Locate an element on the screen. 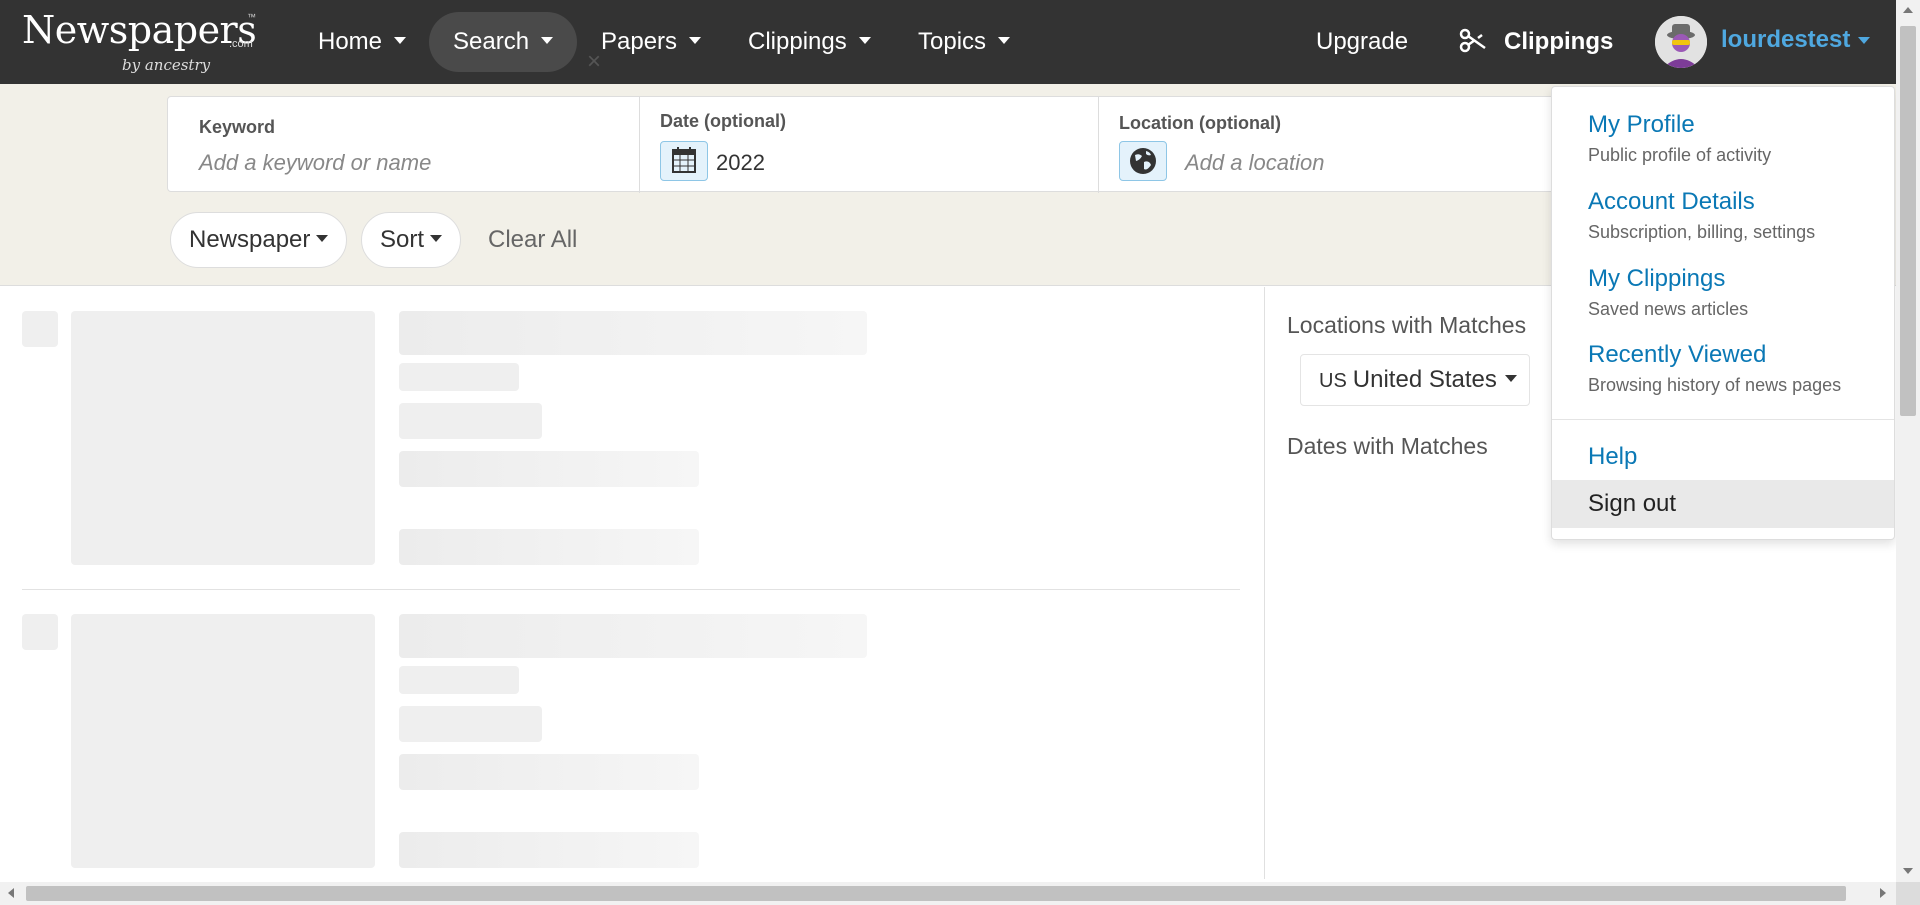 This screenshot has height=905, width=1920. date-label: Date (optional) is located at coordinates (723, 121).